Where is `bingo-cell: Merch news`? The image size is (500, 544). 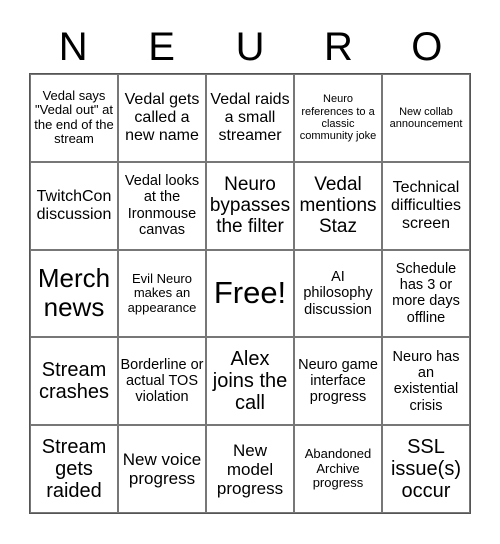 bingo-cell: Merch news is located at coordinates (74, 293).